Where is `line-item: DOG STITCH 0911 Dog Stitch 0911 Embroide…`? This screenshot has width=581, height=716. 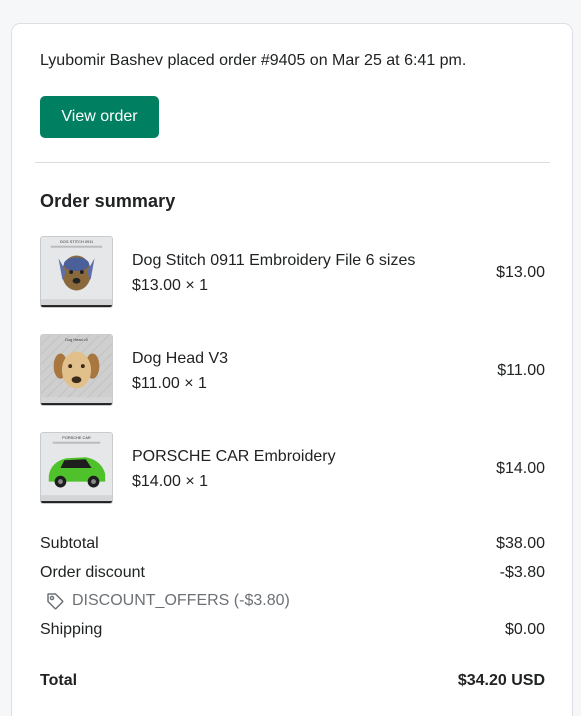
line-item: DOG STITCH 0911 Dog Stitch 0911 Embroide… is located at coordinates (292, 272).